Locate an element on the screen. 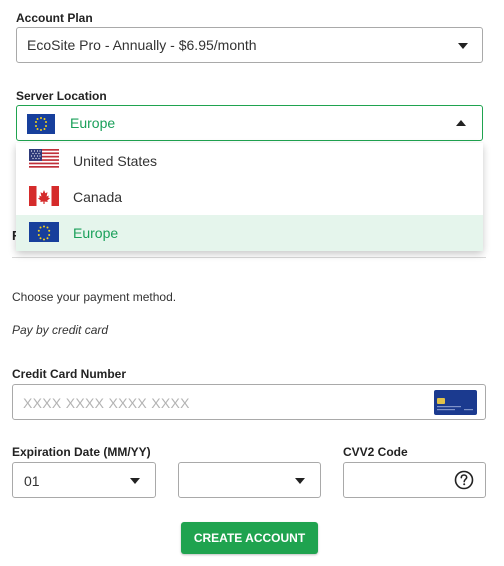 This screenshot has width=504, height=566. question-circle-icon is located at coordinates (464, 480).